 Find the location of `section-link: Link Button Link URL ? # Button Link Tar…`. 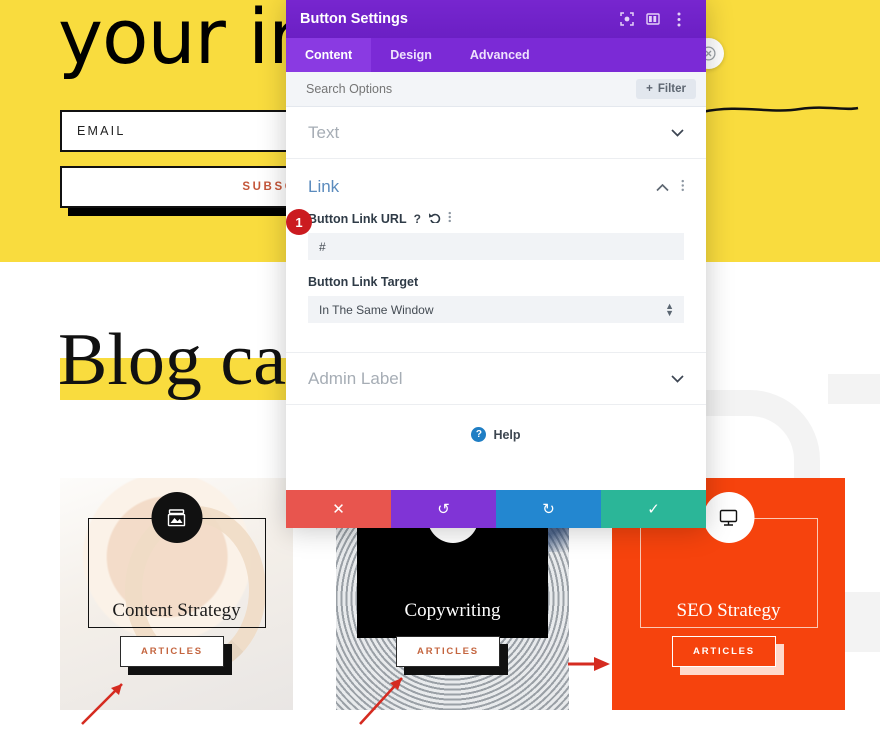

section-link: Link Button Link URL ? # Button Link Tar… is located at coordinates (496, 256).